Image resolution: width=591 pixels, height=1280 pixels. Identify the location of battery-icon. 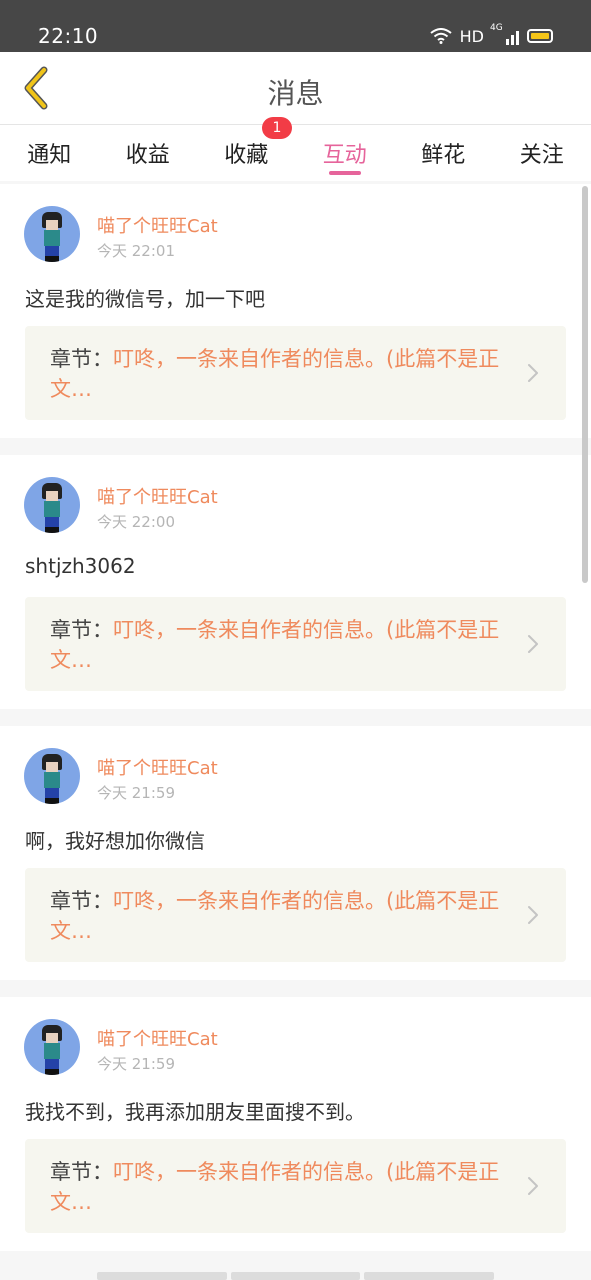
(540, 36).